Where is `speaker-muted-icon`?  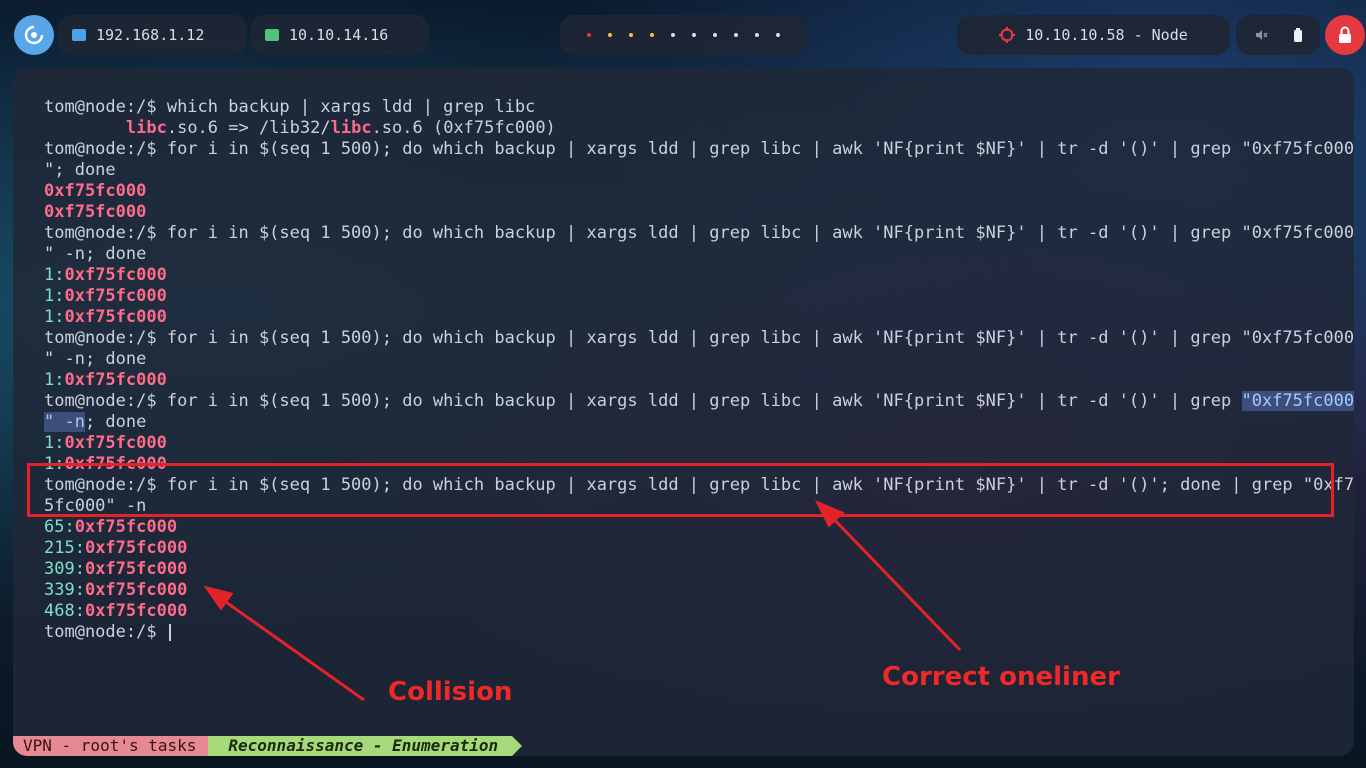
speaker-muted-icon is located at coordinates (1261, 35).